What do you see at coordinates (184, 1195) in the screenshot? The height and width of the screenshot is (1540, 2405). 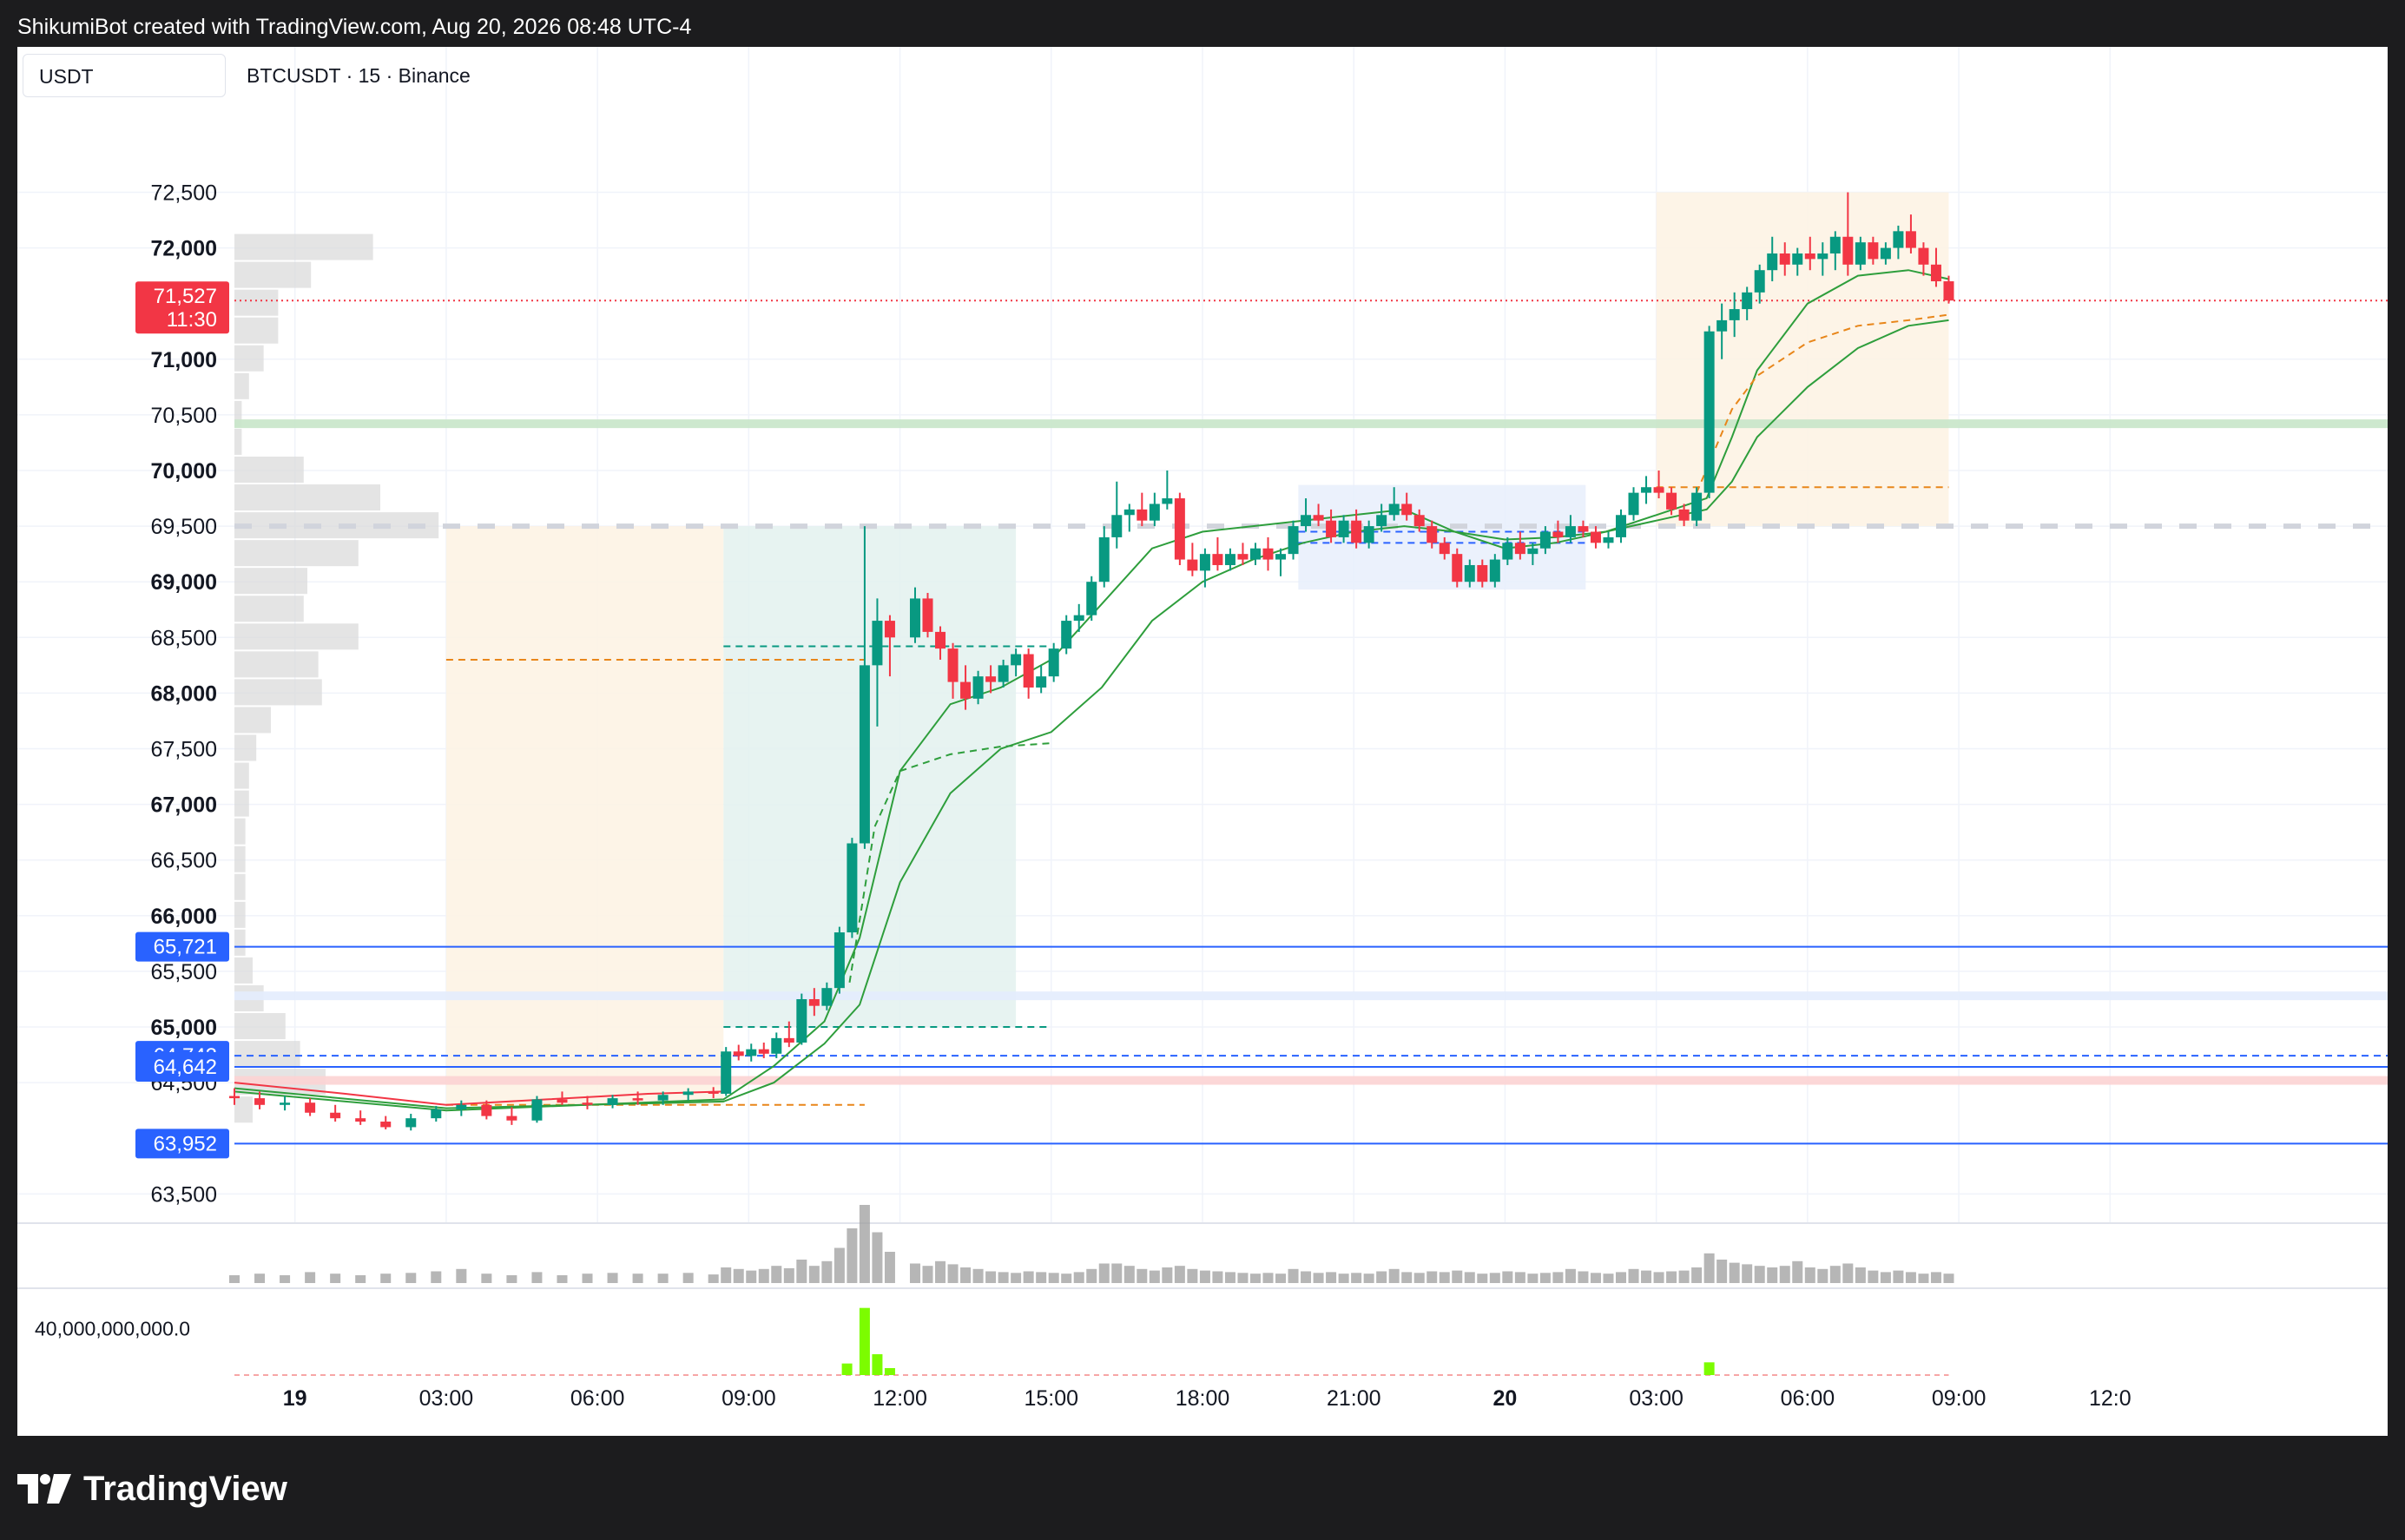 I see `price-tick-label: 63,500` at bounding box center [184, 1195].